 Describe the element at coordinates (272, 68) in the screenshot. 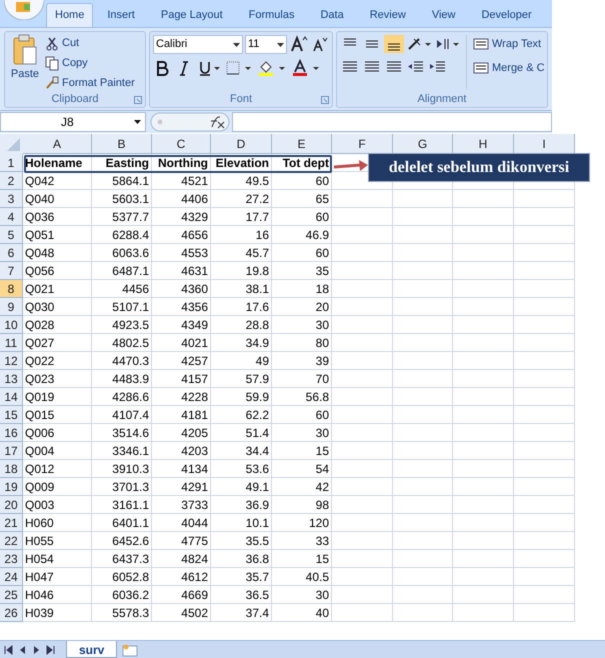

I see `fill-color-icon` at that location.